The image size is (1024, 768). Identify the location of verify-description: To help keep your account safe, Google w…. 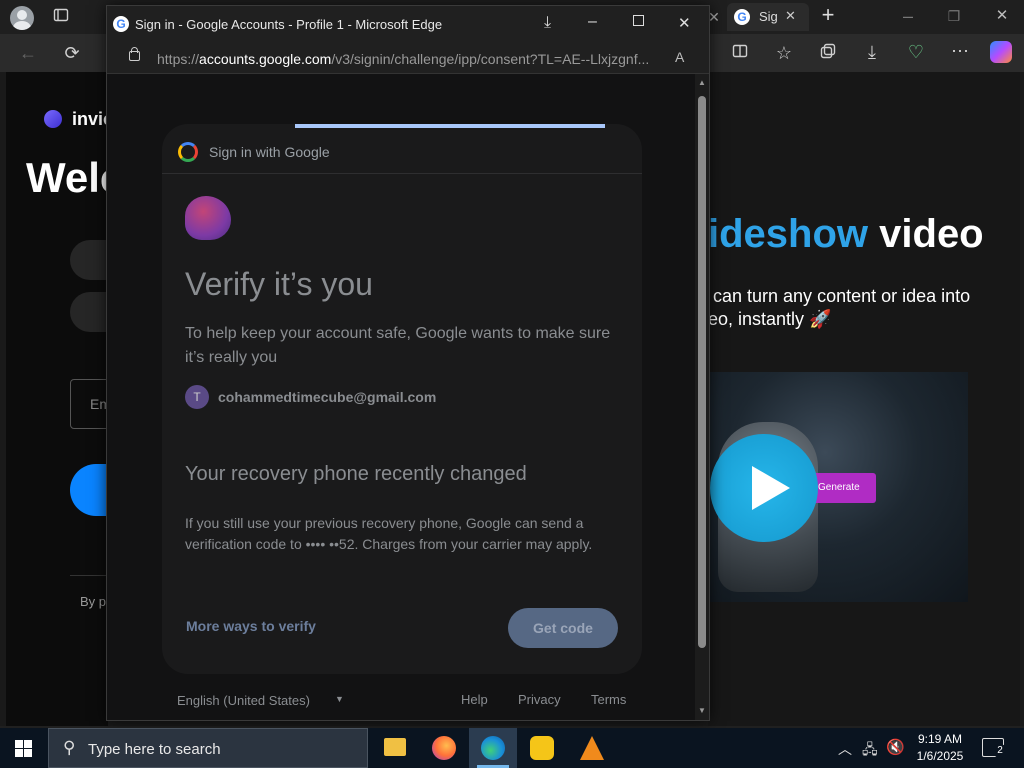
(398, 345).